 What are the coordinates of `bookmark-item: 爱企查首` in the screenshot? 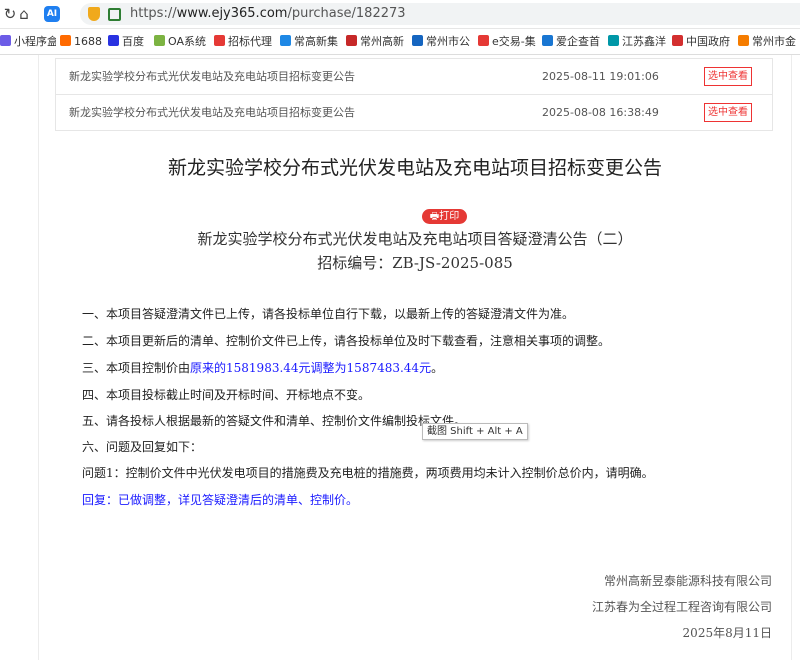 It's located at (571, 42).